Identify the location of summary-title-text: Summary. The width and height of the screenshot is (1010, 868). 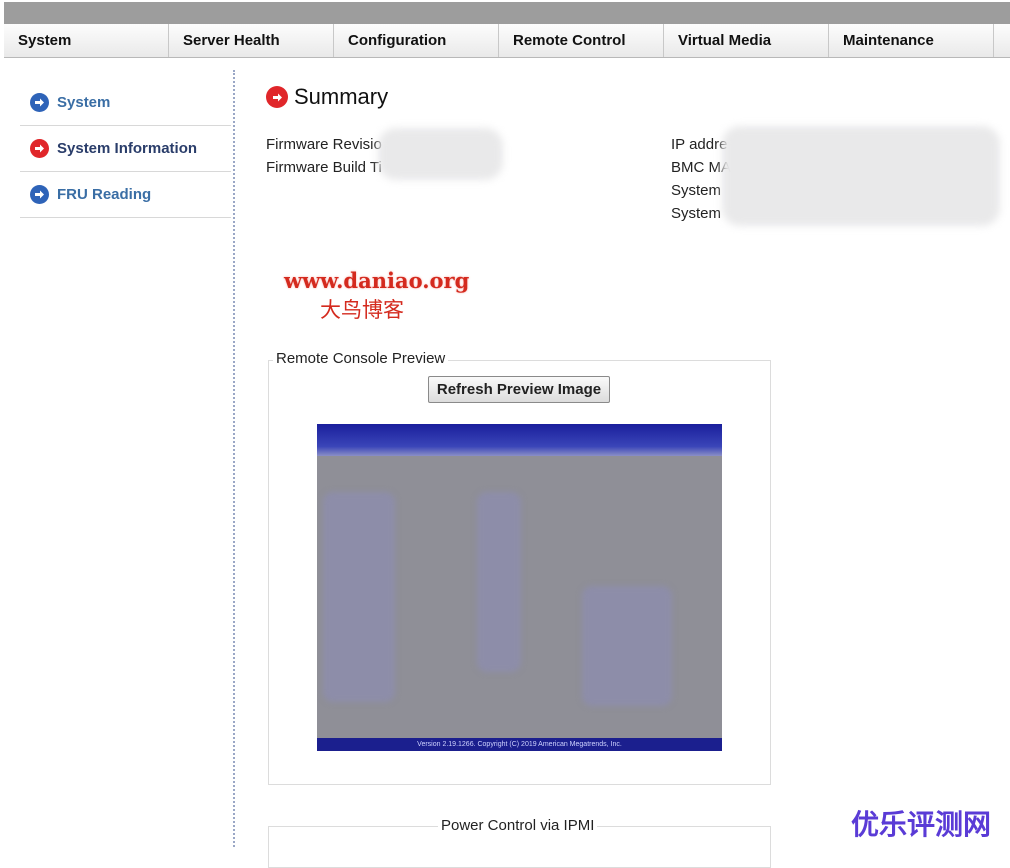
(341, 96).